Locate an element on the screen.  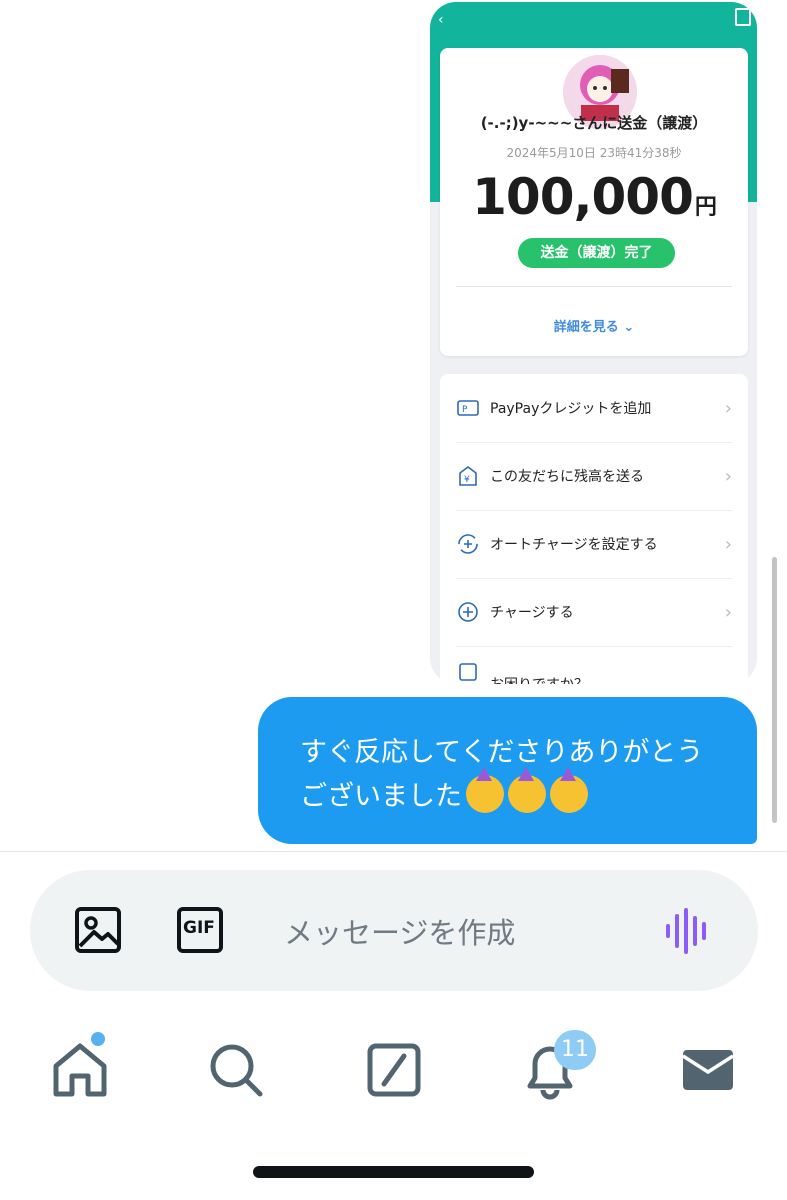
gif-label: GIF is located at coordinates (199, 928).